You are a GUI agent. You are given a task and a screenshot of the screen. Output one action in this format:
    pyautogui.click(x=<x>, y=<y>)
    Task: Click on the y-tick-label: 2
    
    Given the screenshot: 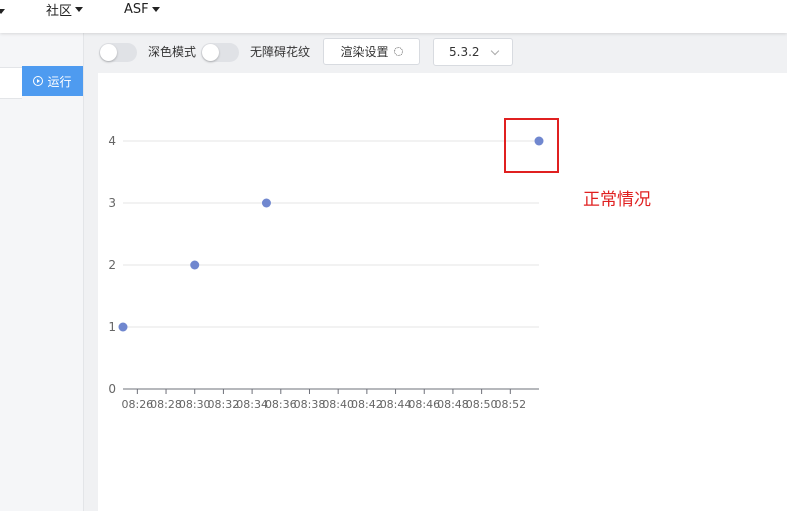 What is the action you would take?
    pyautogui.click(x=112, y=265)
    